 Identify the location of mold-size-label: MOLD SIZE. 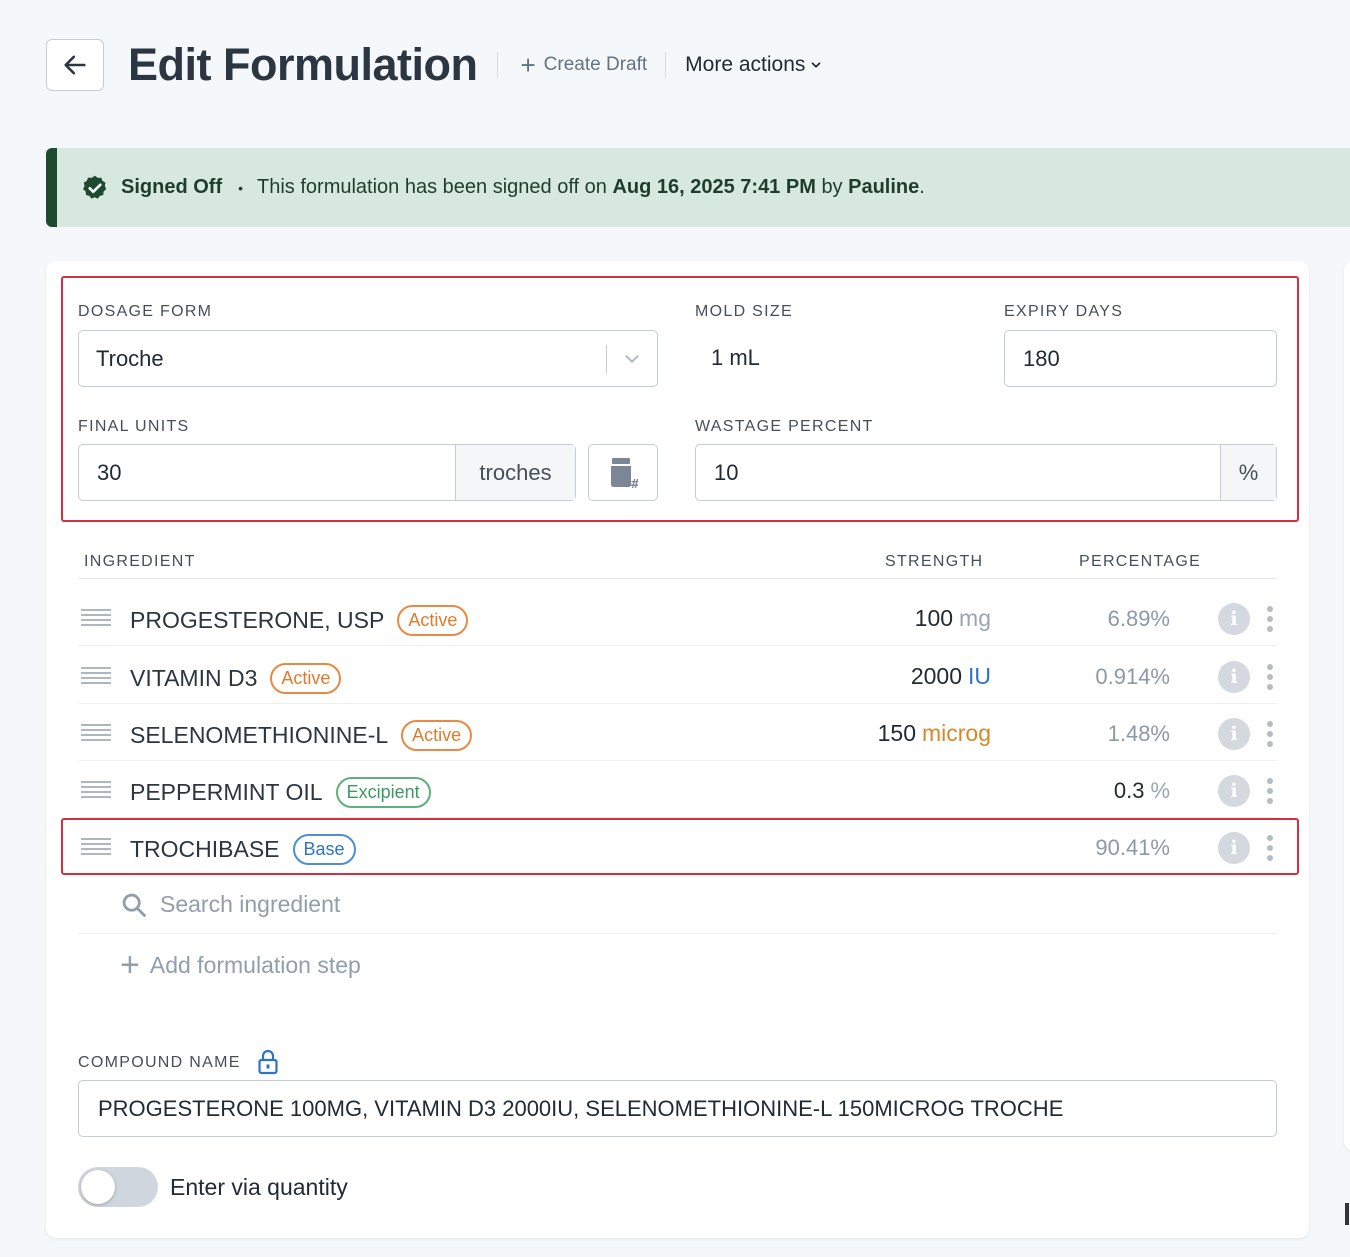
(744, 311).